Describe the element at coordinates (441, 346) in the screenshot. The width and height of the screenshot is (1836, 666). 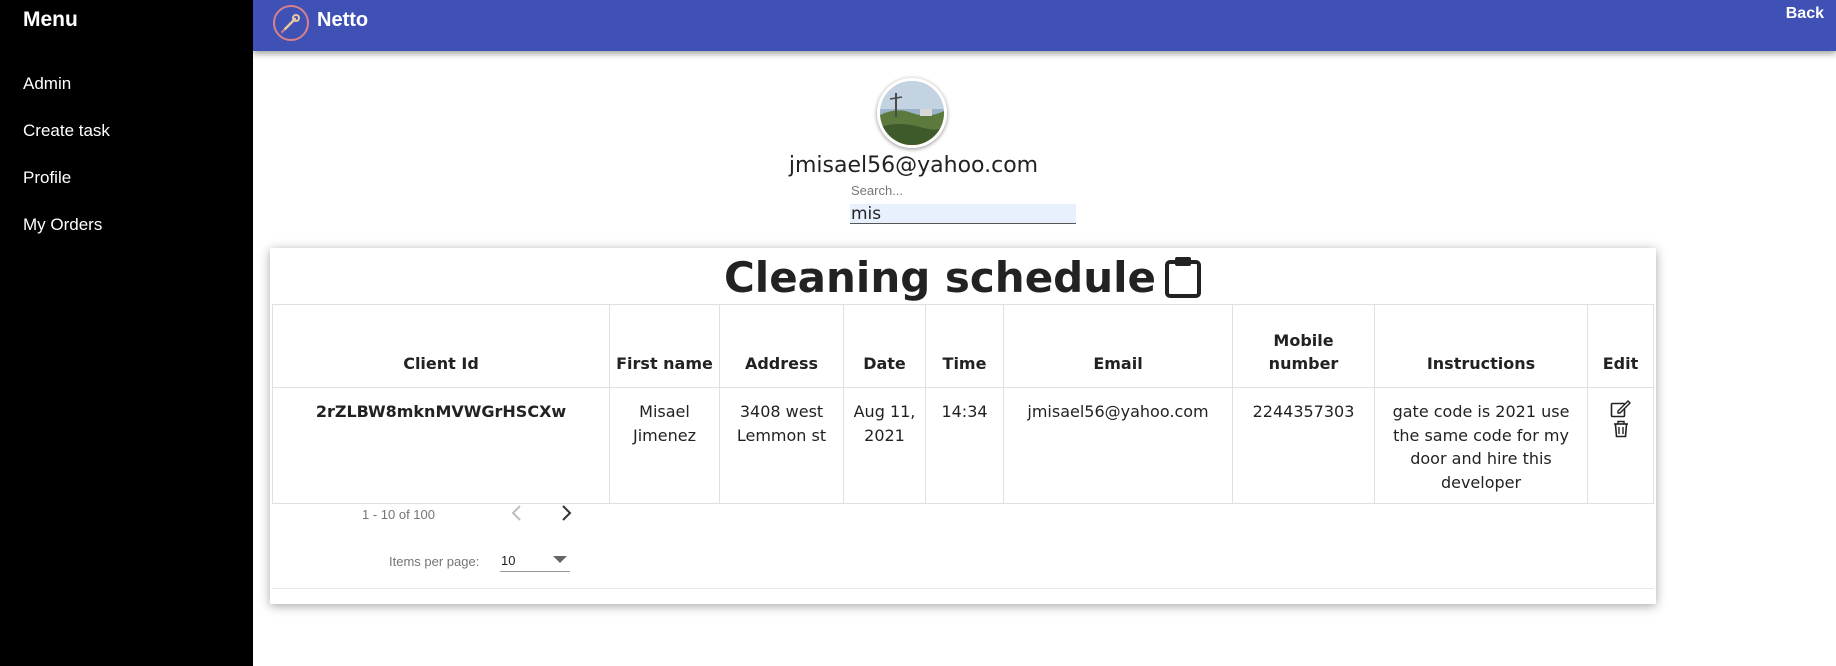
I see `column-header-client-id: Client Id` at that location.